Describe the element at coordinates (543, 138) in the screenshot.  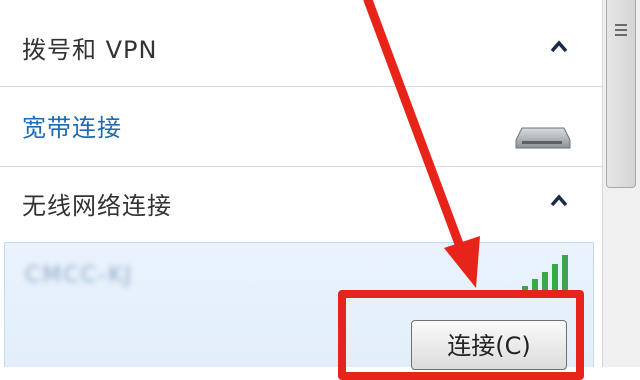
I see `network-drive-icon` at that location.